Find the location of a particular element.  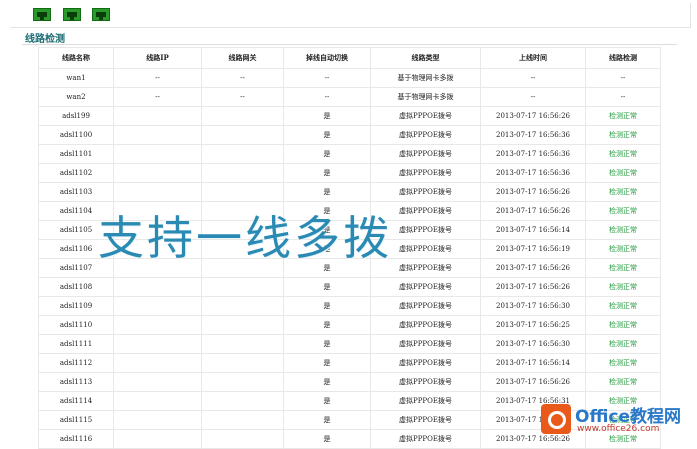

cell-line-name: adsl1100 is located at coordinates (76, 135).